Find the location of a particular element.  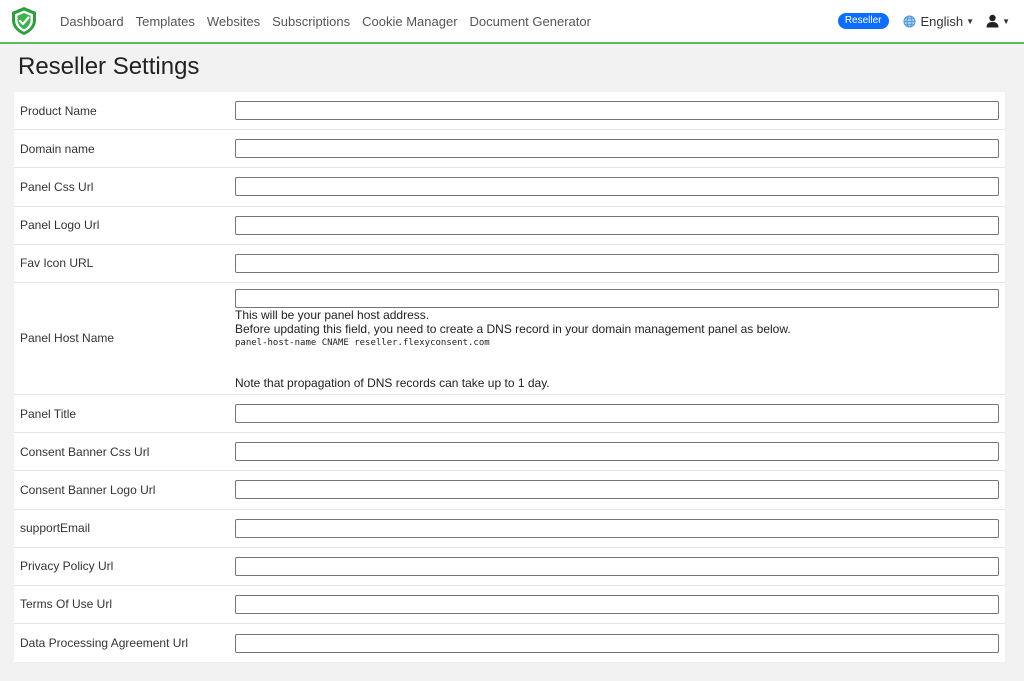

reseller-badge: Reseller is located at coordinates (863, 21).